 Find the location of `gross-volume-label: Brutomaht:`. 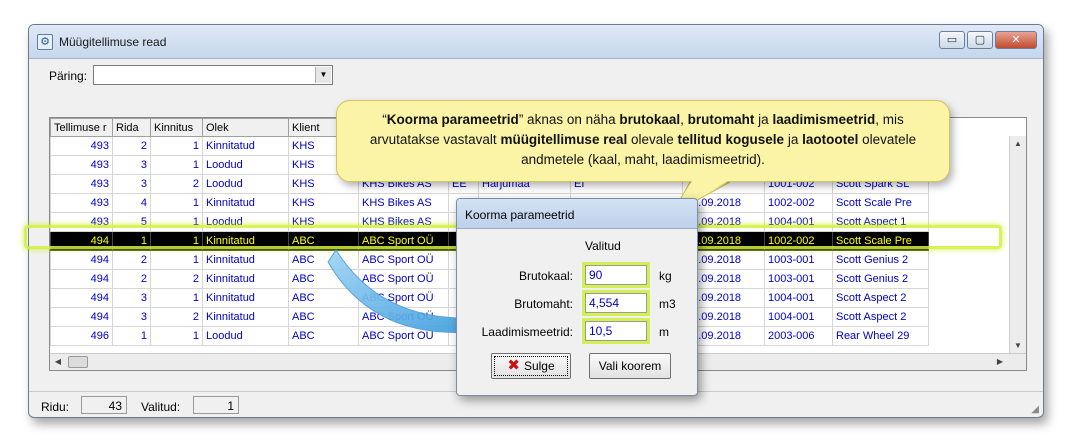

gross-volume-label: Brutomaht: is located at coordinates (543, 304).